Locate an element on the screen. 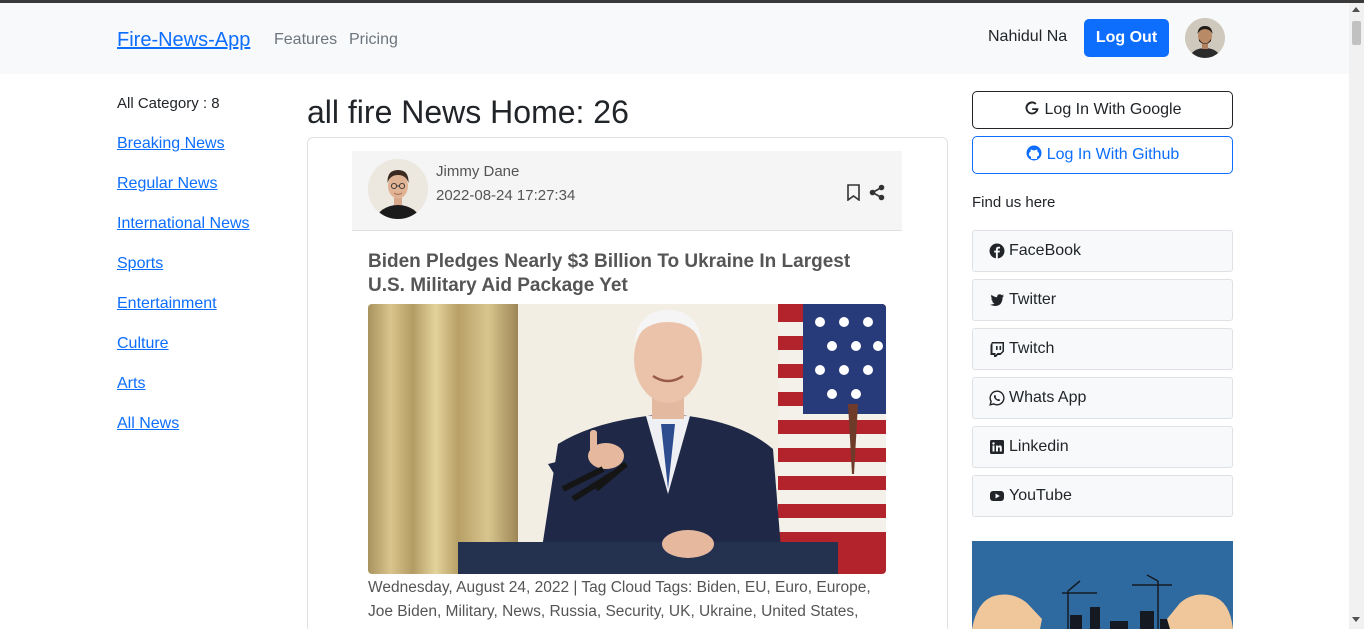 The image size is (1364, 629). login-google-button: Log In With Google is located at coordinates (1102, 110).